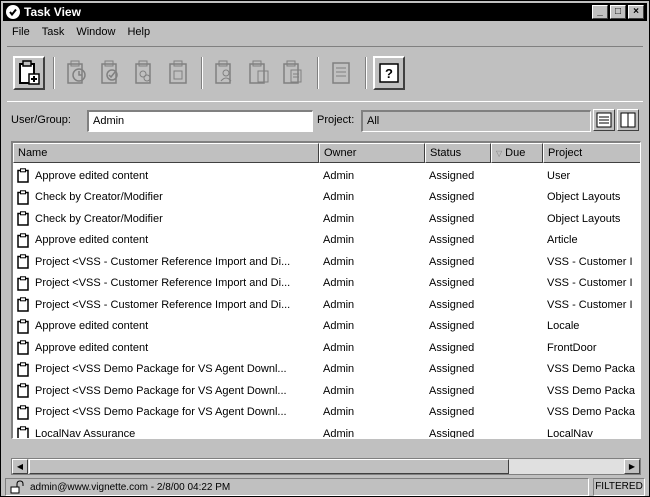  What do you see at coordinates (572, 347) in the screenshot?
I see `cell-project: FrontDoor` at bounding box center [572, 347].